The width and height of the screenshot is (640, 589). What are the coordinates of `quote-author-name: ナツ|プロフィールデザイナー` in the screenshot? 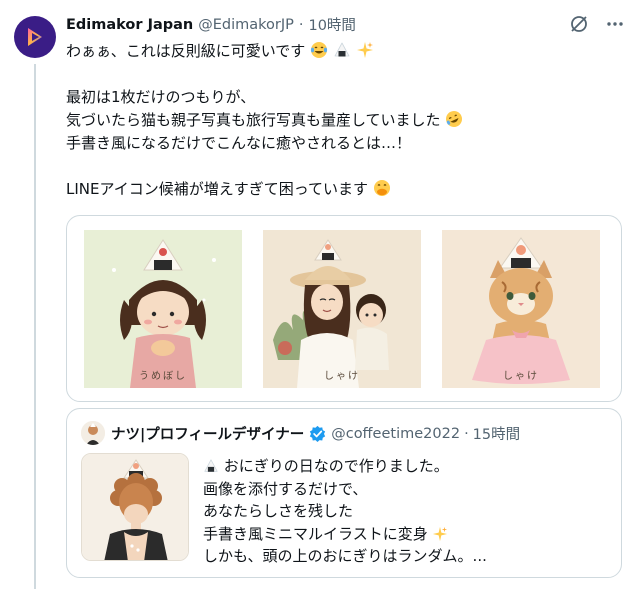 It's located at (207, 433).